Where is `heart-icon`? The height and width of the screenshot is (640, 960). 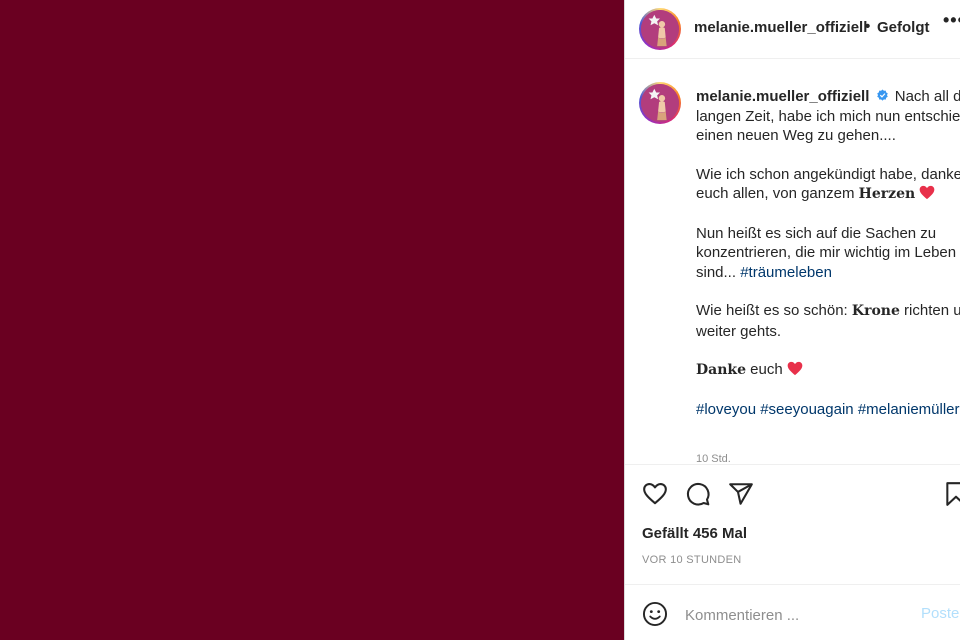
heart-icon is located at coordinates (655, 494).